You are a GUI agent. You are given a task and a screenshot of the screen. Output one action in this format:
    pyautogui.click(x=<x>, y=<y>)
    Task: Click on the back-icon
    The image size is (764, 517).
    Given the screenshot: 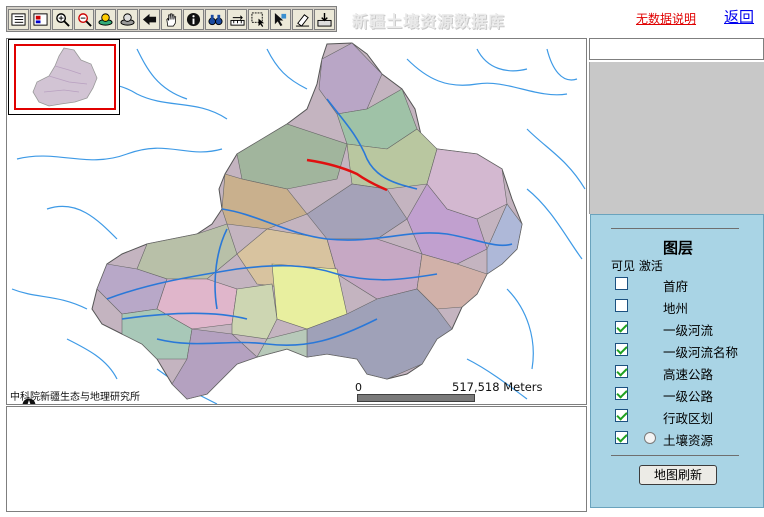 What is the action you would take?
    pyautogui.click(x=150, y=19)
    